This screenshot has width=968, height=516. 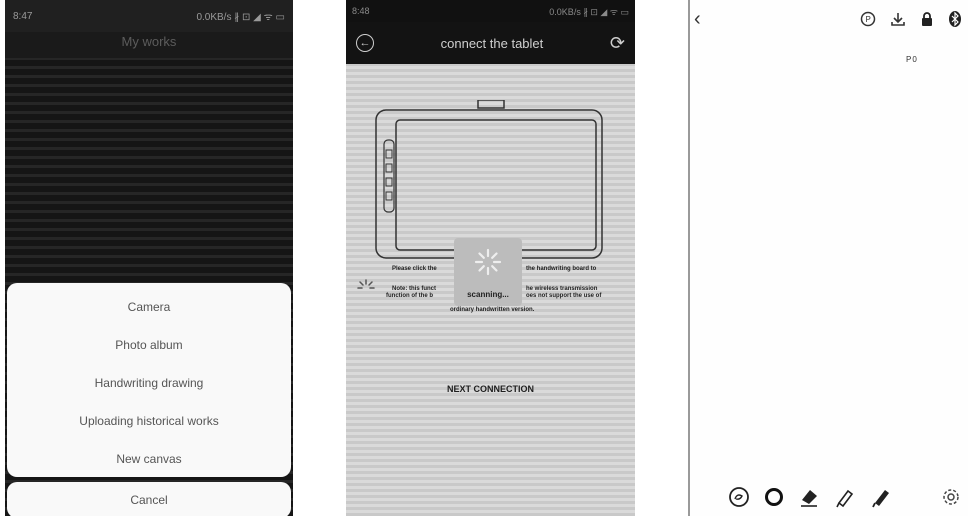 What do you see at coordinates (149, 499) in the screenshot?
I see `cancel-button: Cancel` at bounding box center [149, 499].